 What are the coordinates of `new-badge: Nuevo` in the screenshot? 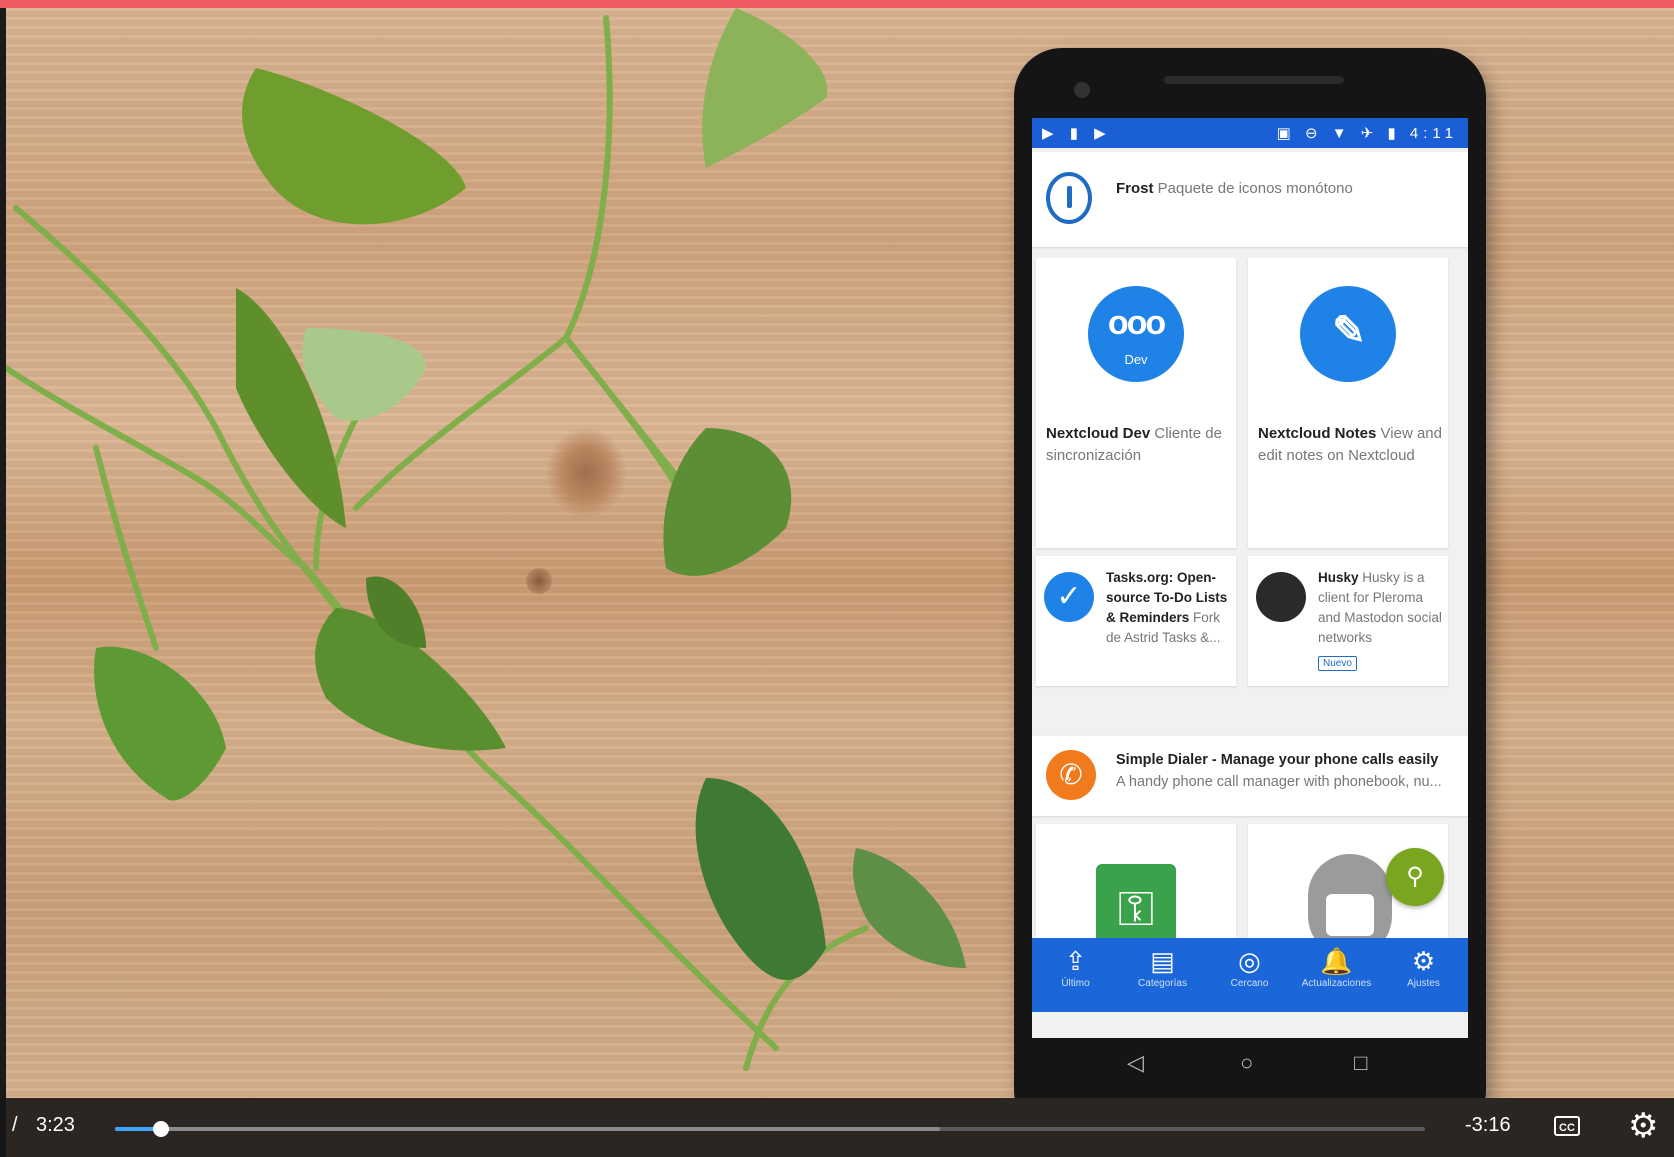 It's located at (1337, 663).